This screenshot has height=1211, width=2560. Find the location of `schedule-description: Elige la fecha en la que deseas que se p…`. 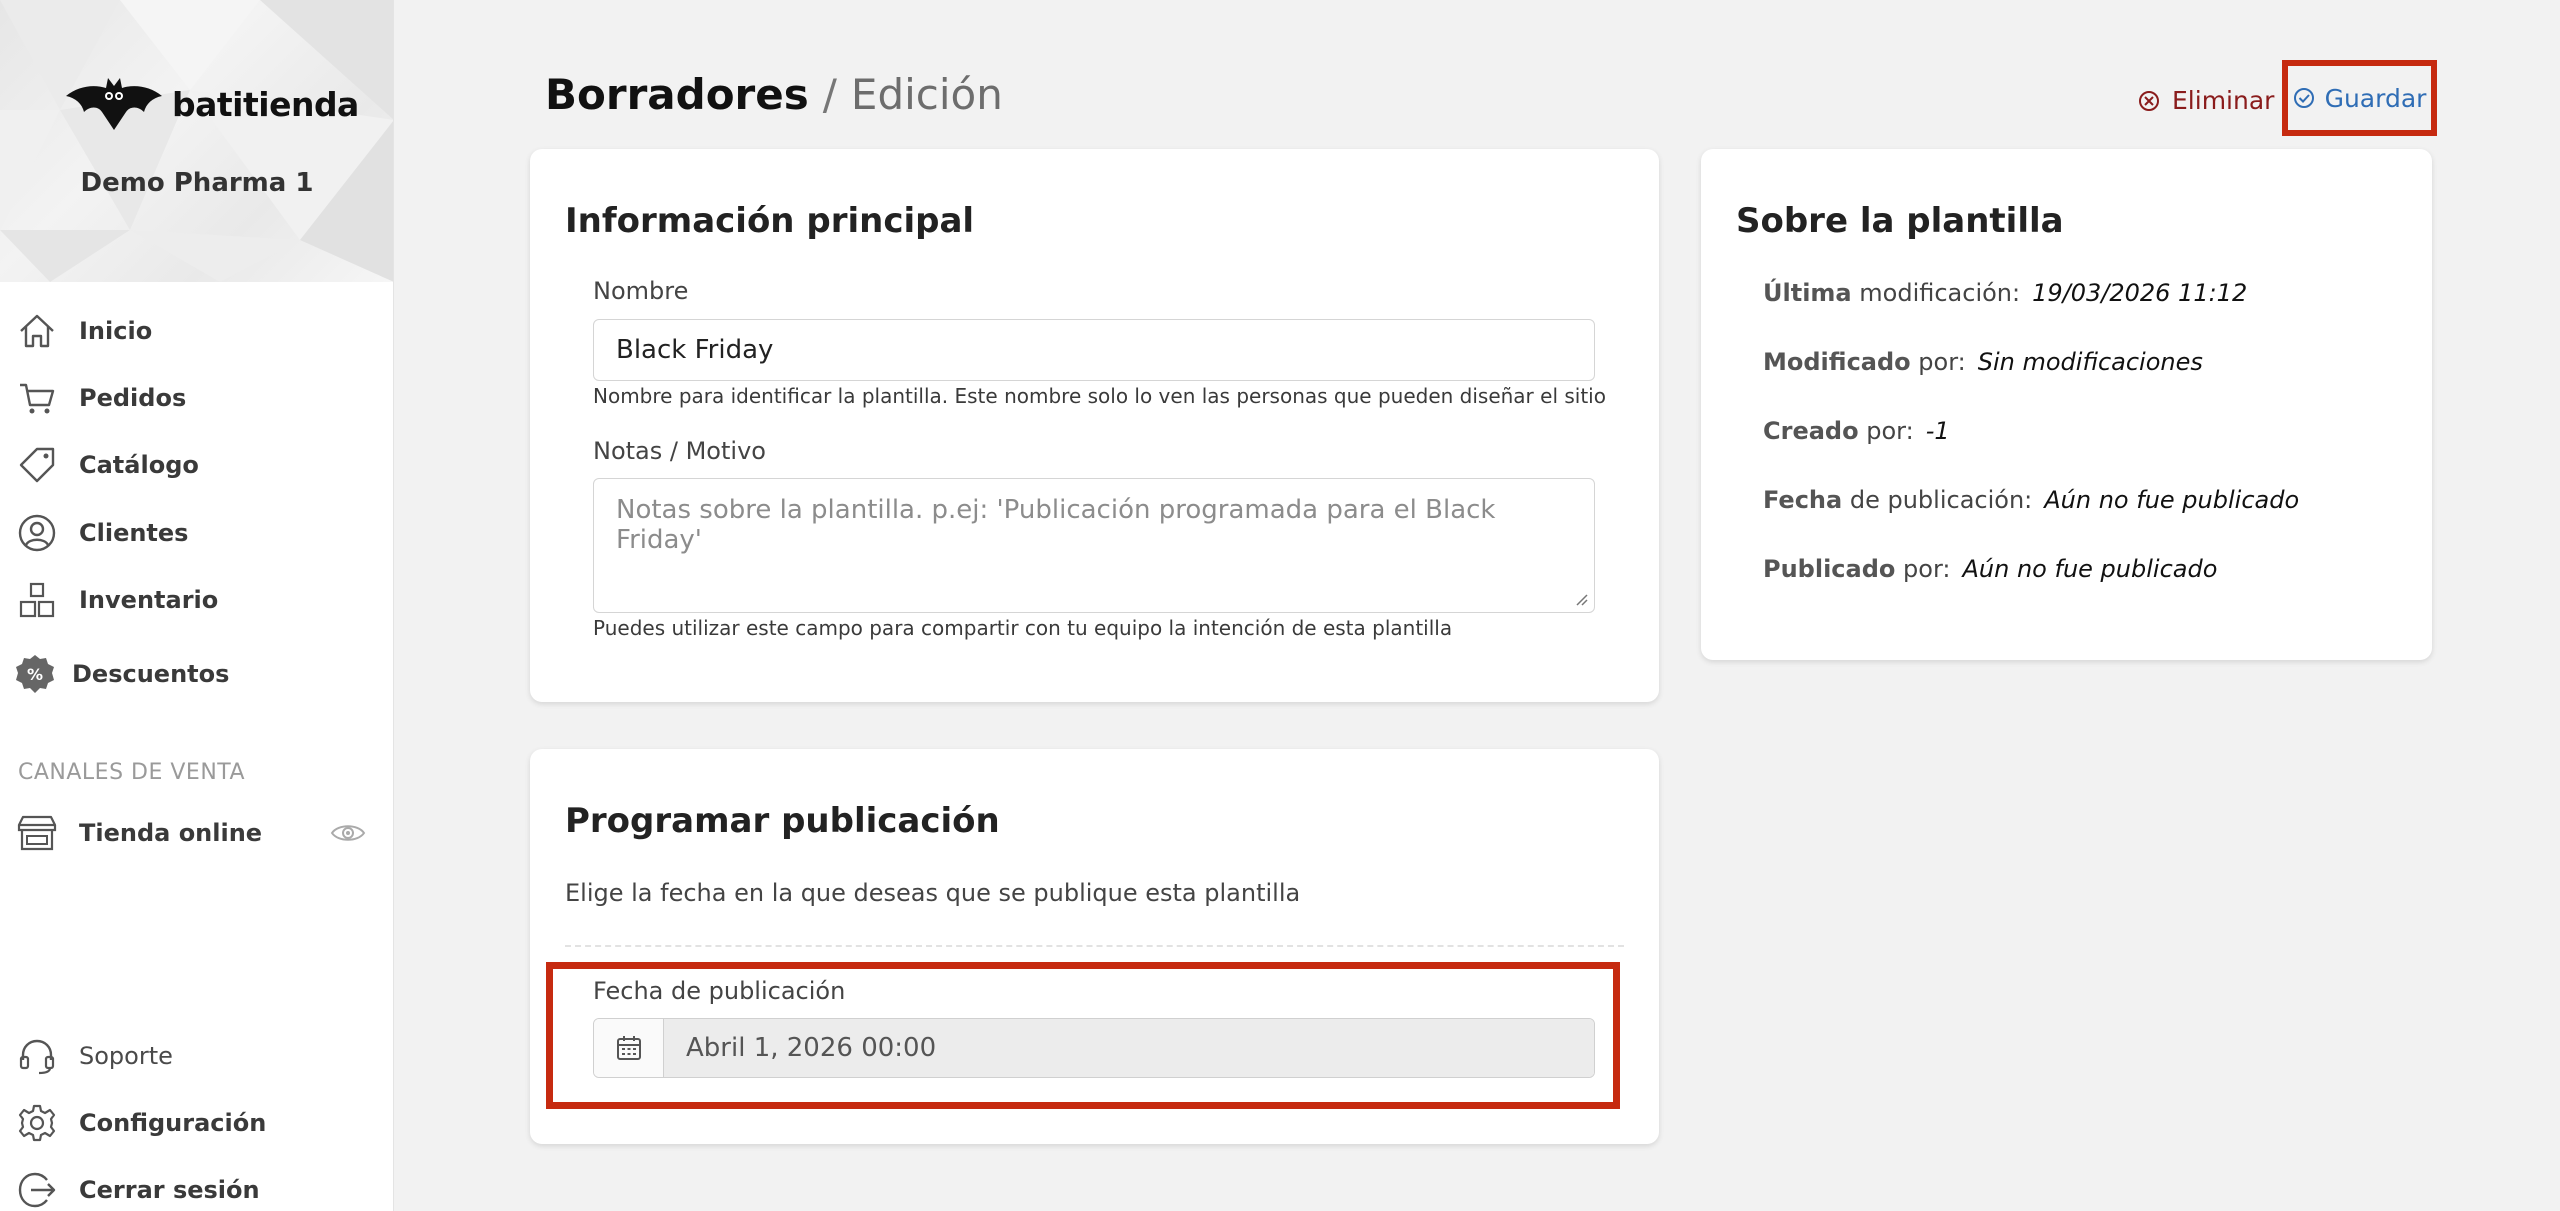

schedule-description: Elige la fecha en la que deseas que se p… is located at coordinates (933, 893).